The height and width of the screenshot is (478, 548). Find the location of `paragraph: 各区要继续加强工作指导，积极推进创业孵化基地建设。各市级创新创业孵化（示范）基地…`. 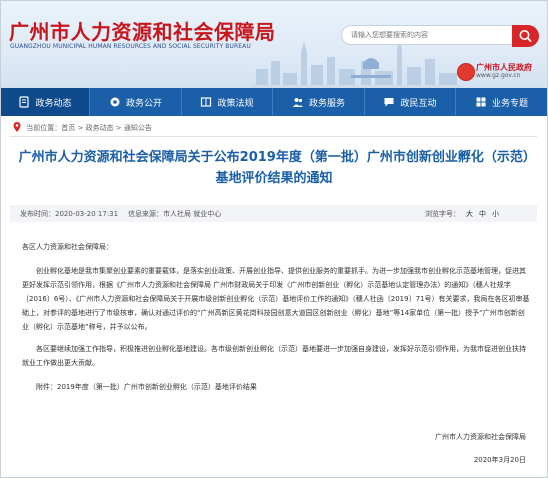

paragraph: 各区要继续加强工作指导，积极推进创业孵化基地建设。各市级创新创业孵化（示范）基地… is located at coordinates (274, 356).